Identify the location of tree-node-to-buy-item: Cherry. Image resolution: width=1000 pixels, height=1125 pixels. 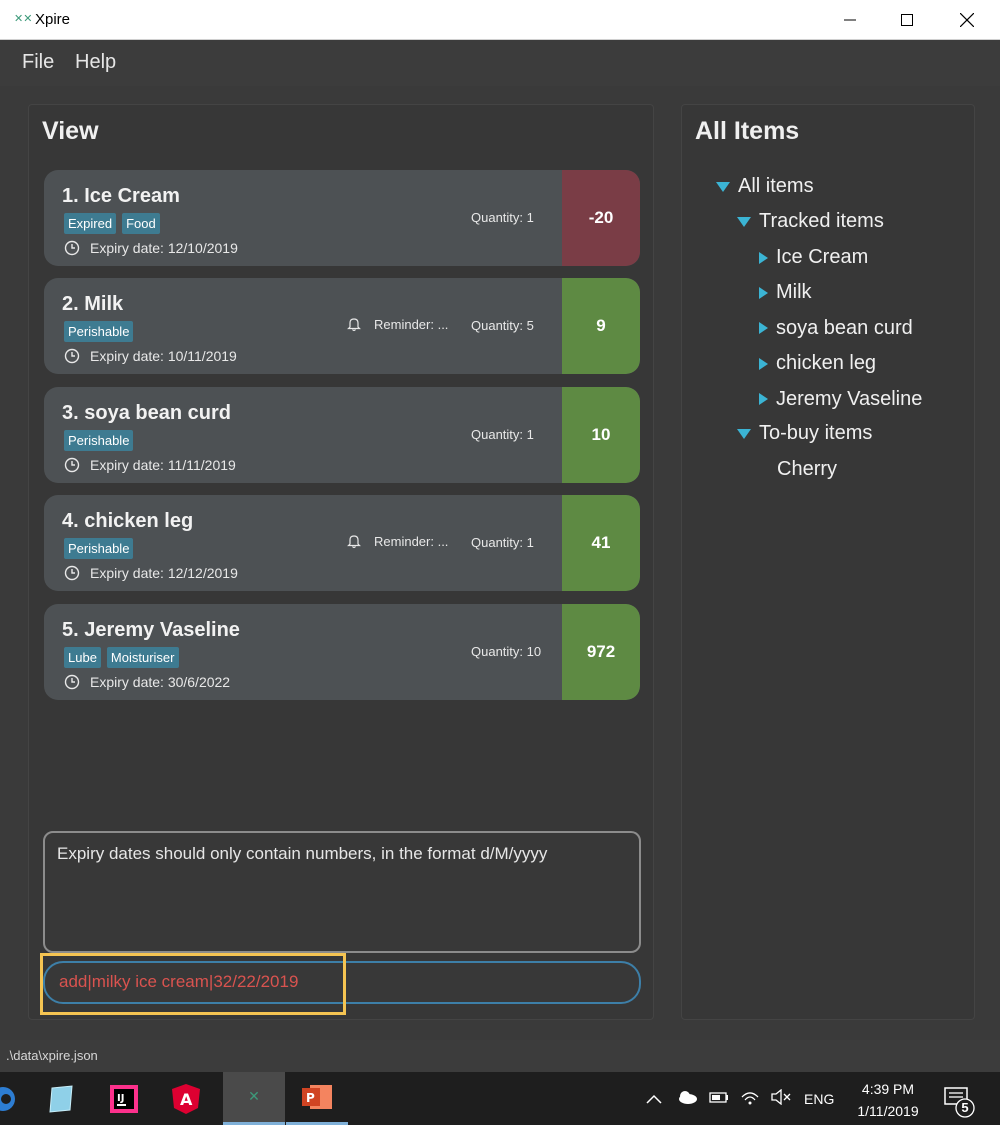
(807, 469).